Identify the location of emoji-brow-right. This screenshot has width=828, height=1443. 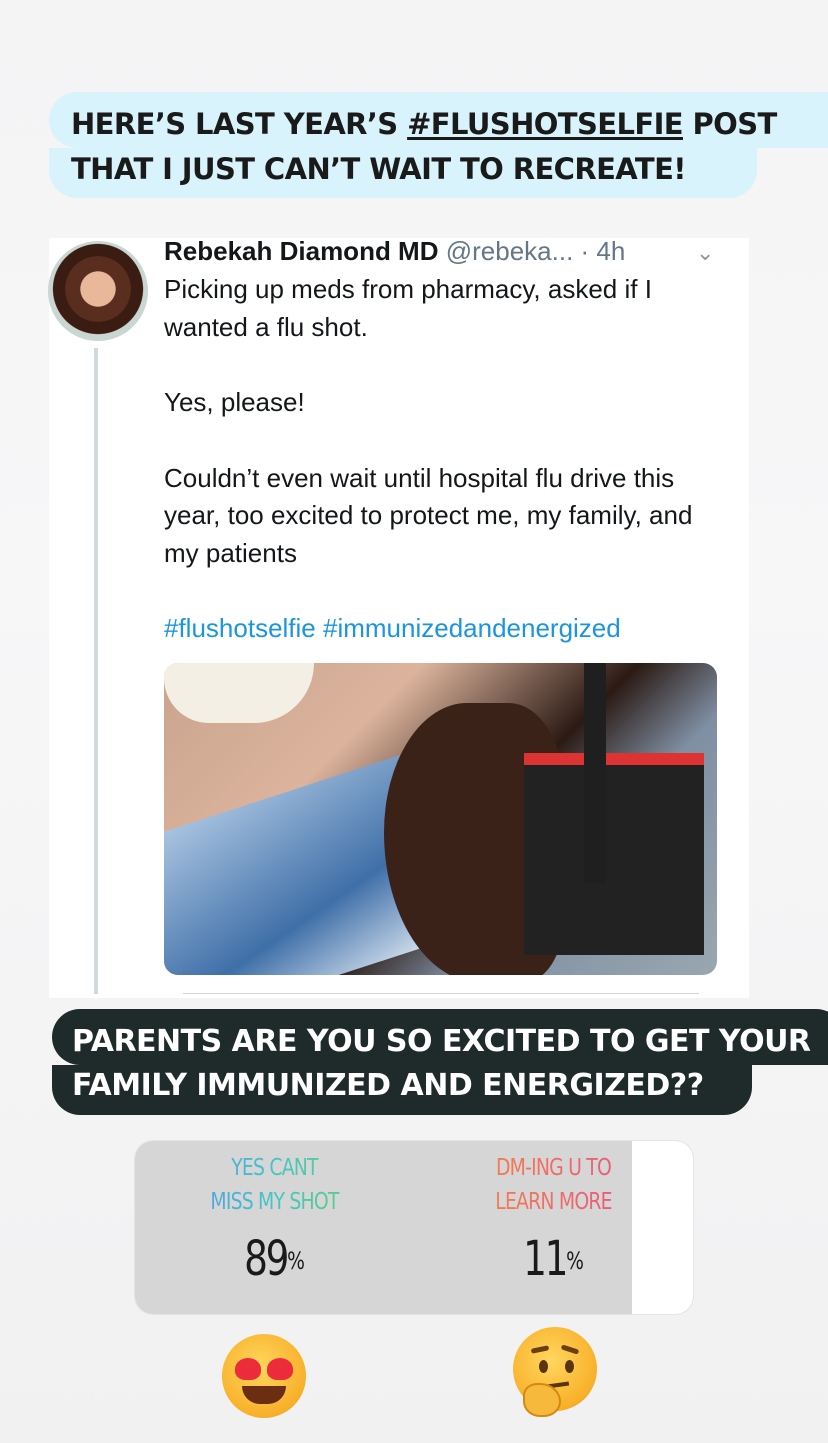
(570, 1349).